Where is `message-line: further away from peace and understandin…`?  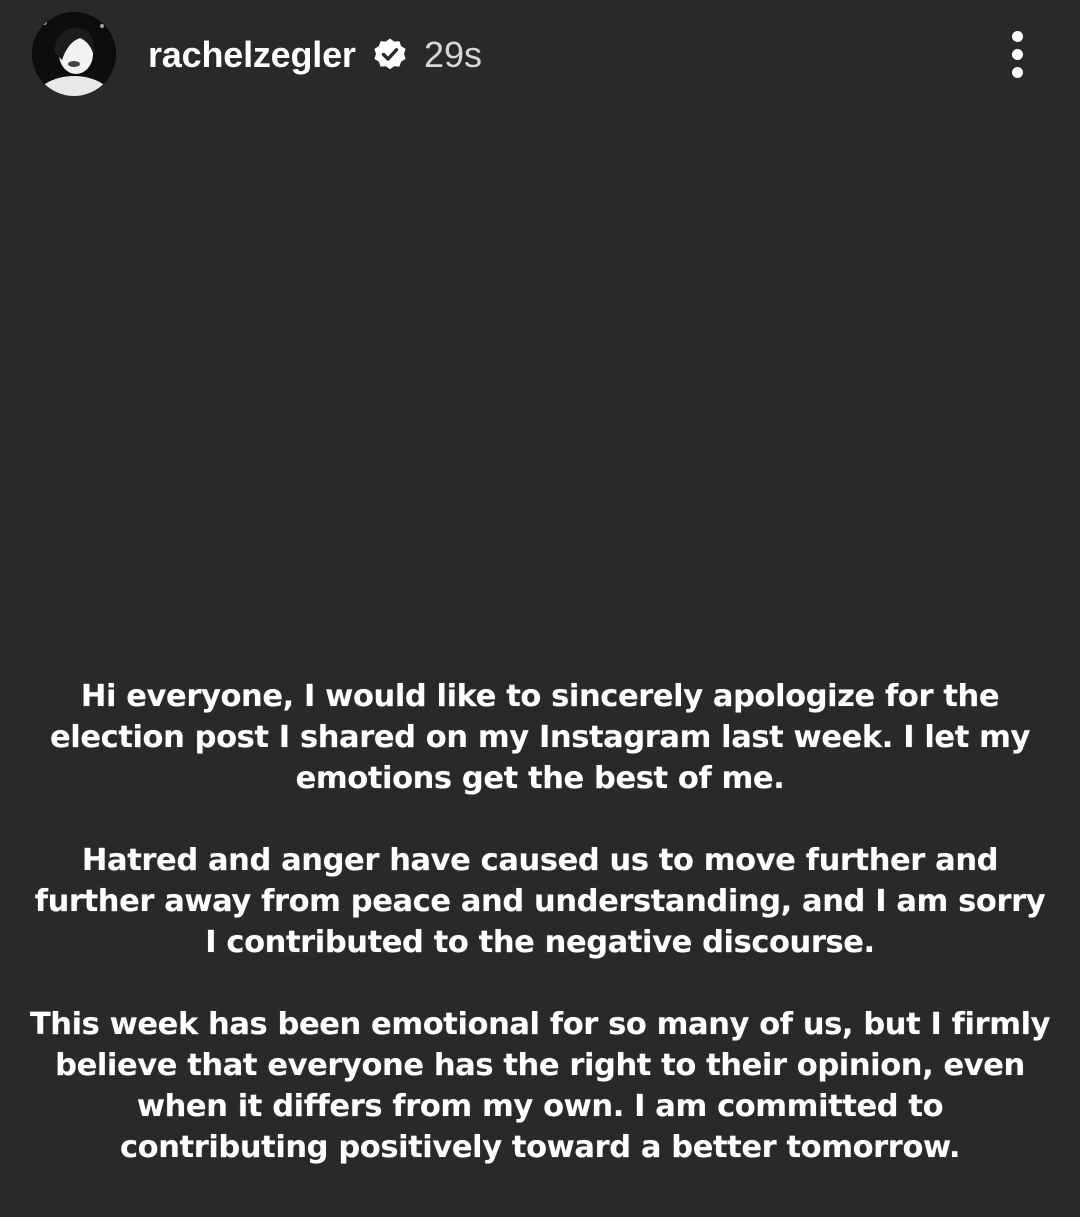 message-line: further away from peace and understandin… is located at coordinates (540, 901).